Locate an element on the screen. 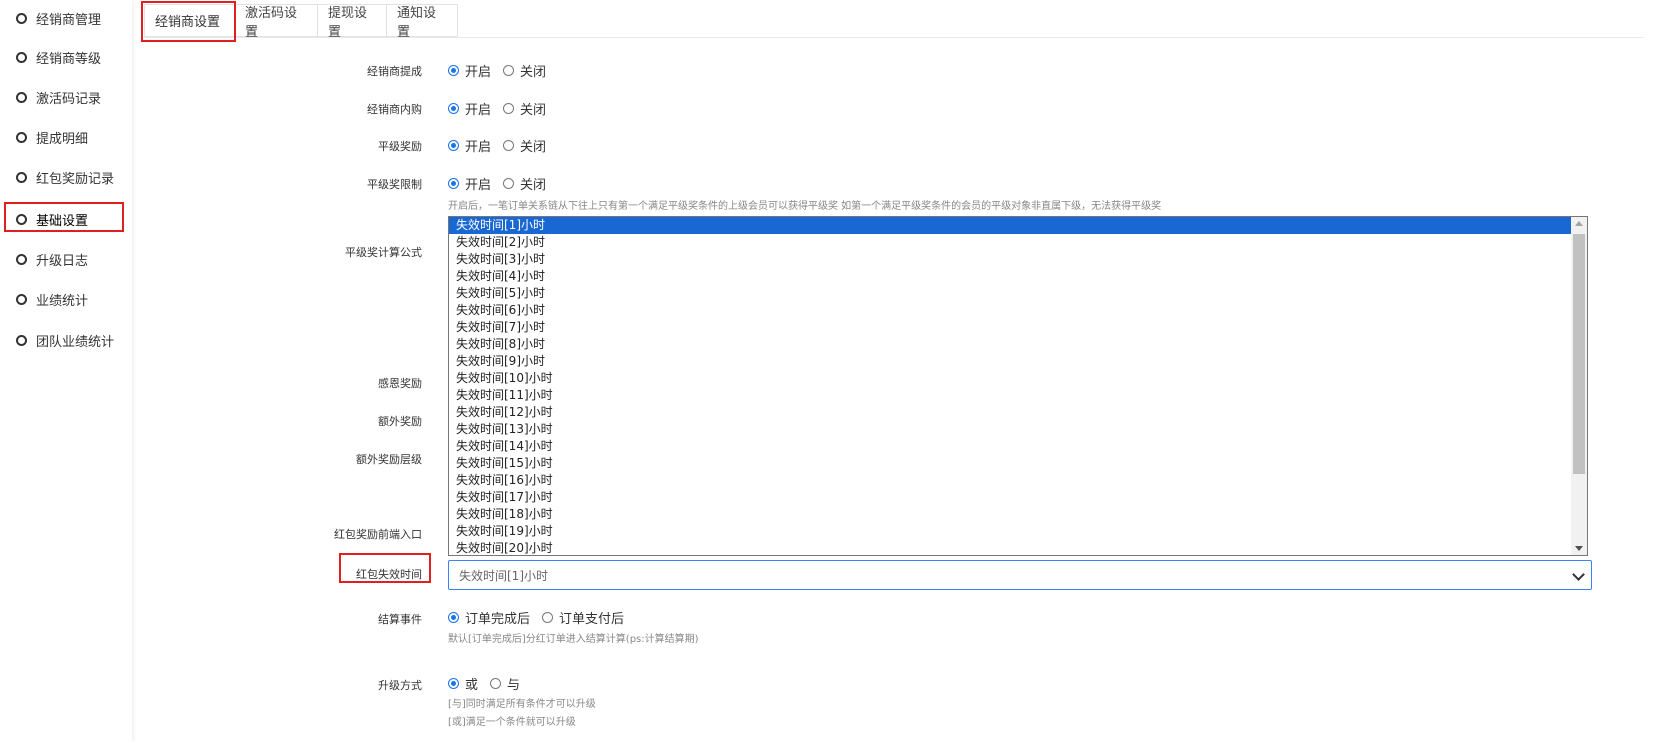 Image resolution: width=1658 pixels, height=742 pixels. dropdown-option: 失效时间[19]小时 is located at coordinates (1010, 531).